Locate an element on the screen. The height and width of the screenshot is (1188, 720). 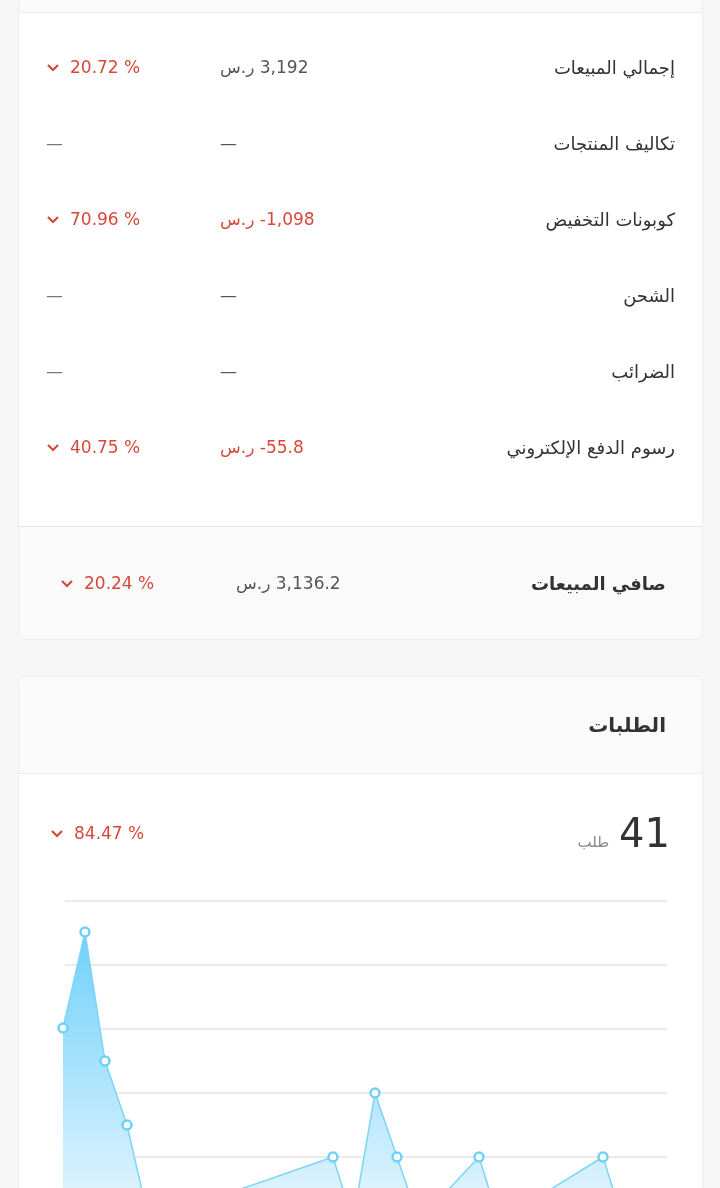
count-unit: طلب is located at coordinates (593, 842).